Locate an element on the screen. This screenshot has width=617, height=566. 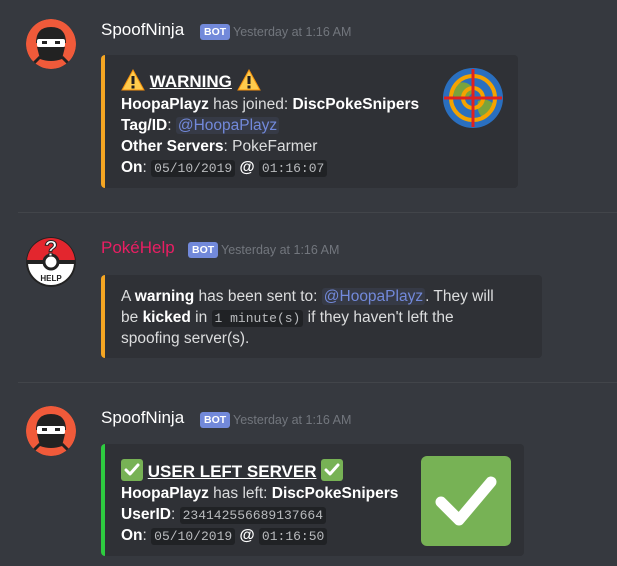
text-if-not-left: if they haven't left the is located at coordinates (380, 317).